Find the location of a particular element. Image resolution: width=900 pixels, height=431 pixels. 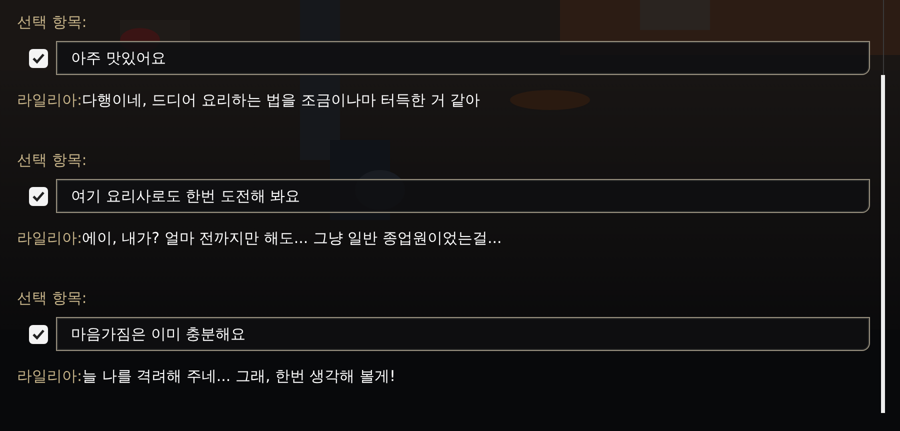

choice-option: 여기 요리사로도 한번 도전해 봐요 is located at coordinates (463, 196).